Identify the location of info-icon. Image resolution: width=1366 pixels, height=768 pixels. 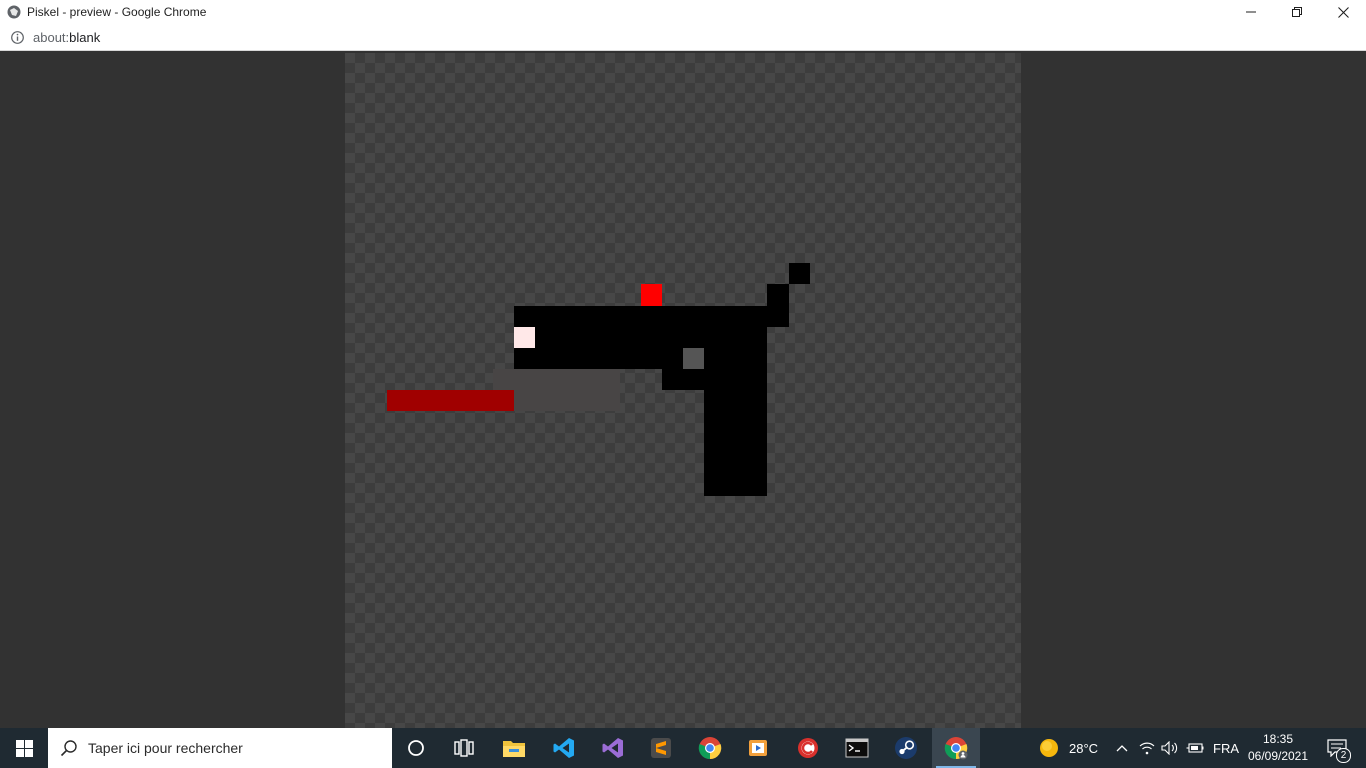
(17, 37).